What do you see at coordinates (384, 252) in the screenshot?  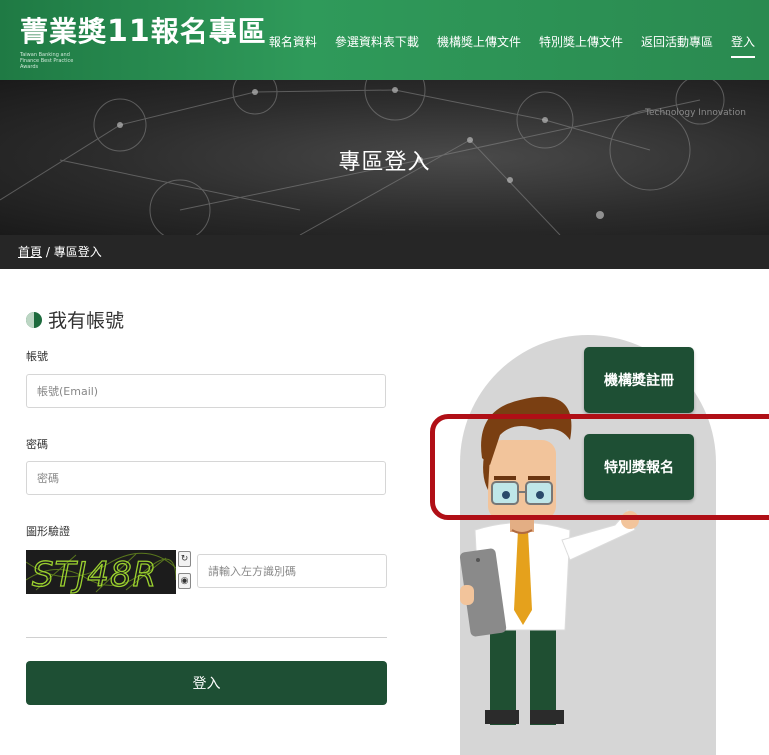 I see `breadcrumb: 首頁 / 專區登入` at bounding box center [384, 252].